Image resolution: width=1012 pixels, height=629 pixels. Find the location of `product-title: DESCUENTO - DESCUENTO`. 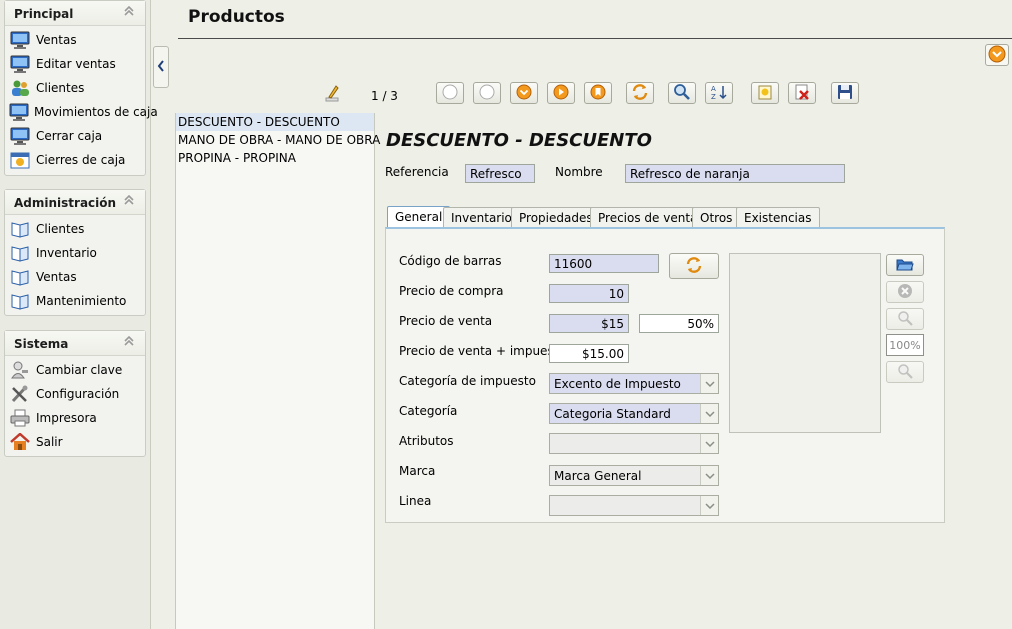

product-title: DESCUENTO - DESCUENTO is located at coordinates (519, 140).